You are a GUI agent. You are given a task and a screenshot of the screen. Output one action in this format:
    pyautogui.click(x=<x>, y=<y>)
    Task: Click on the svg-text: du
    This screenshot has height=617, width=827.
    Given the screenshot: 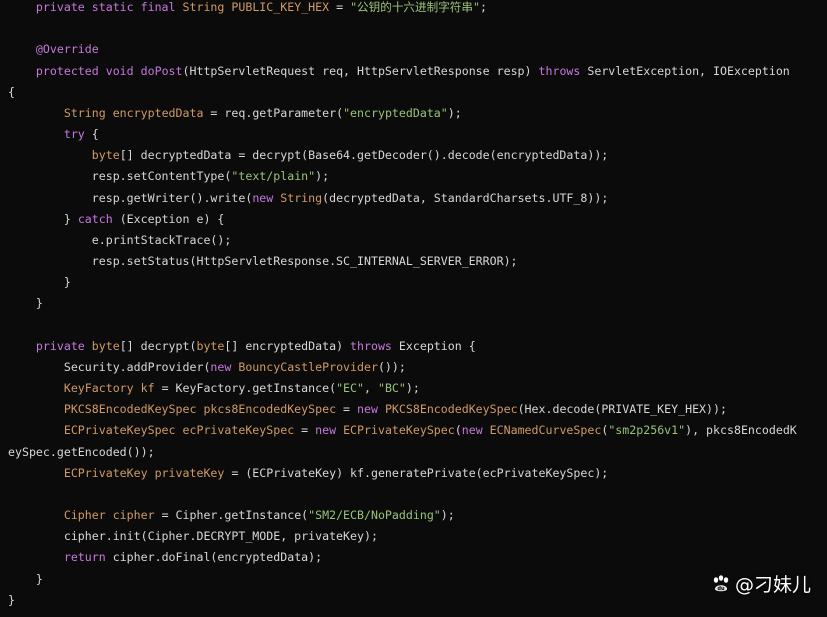 What is the action you would take?
    pyautogui.click(x=721, y=589)
    